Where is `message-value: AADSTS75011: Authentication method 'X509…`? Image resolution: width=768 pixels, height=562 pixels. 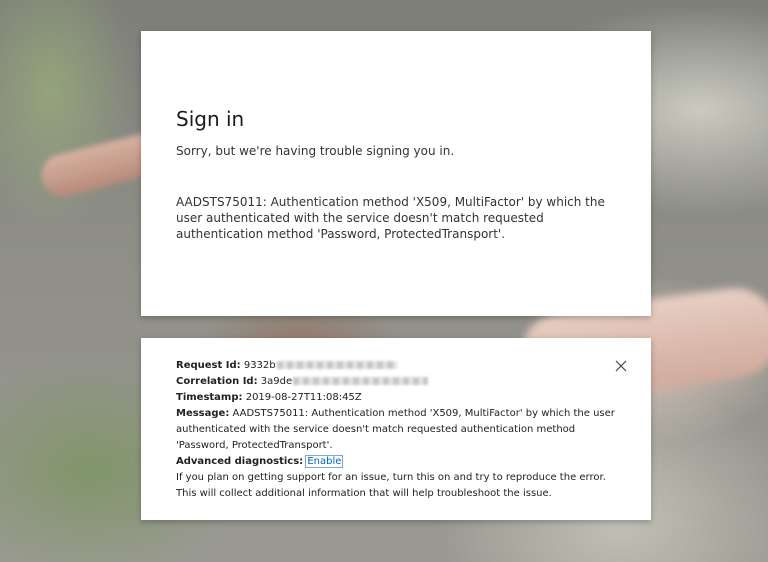
message-value: AADSTS75011: Authentication method 'X509… is located at coordinates (395, 429).